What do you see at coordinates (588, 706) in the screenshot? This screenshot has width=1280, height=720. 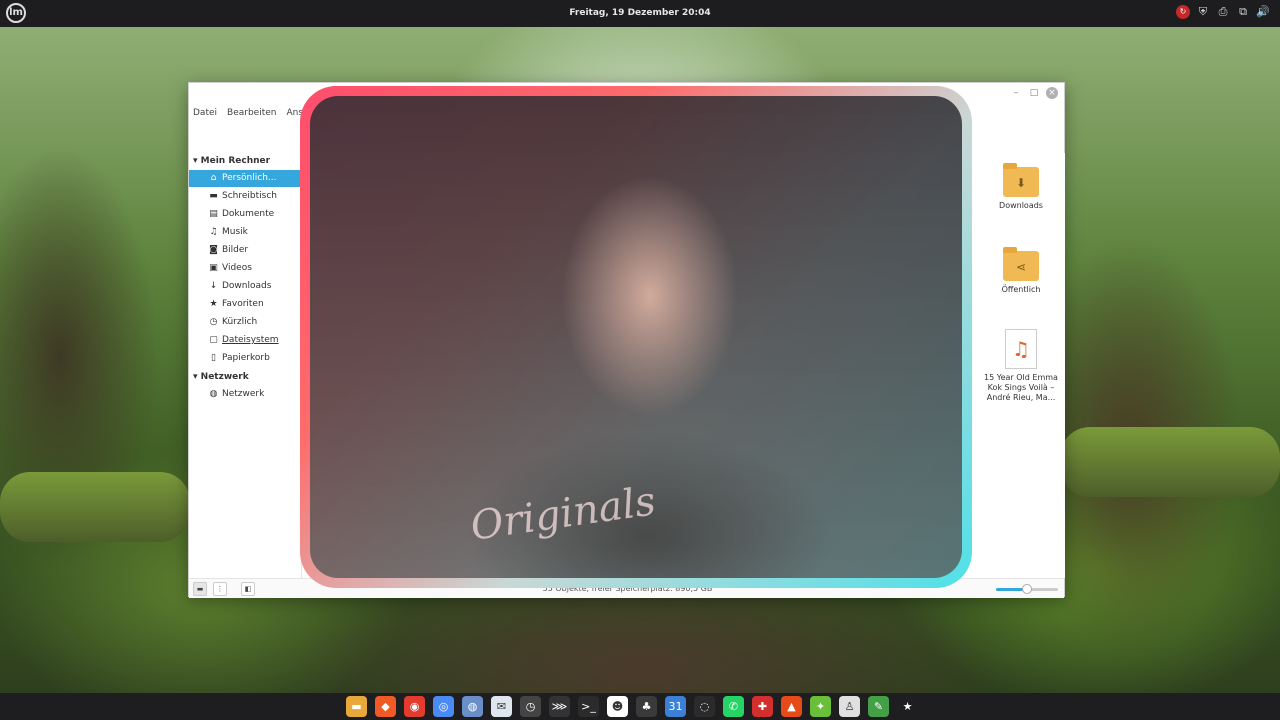 I see `terminal-icon: >_` at bounding box center [588, 706].